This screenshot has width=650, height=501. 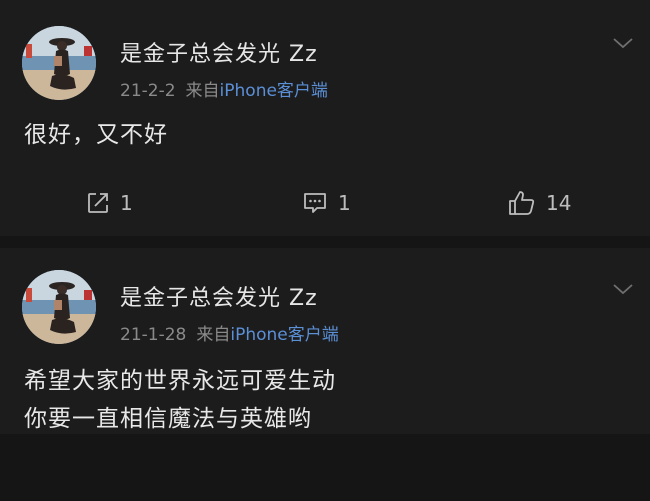 What do you see at coordinates (98, 203) in the screenshot?
I see `repost-icon` at bounding box center [98, 203].